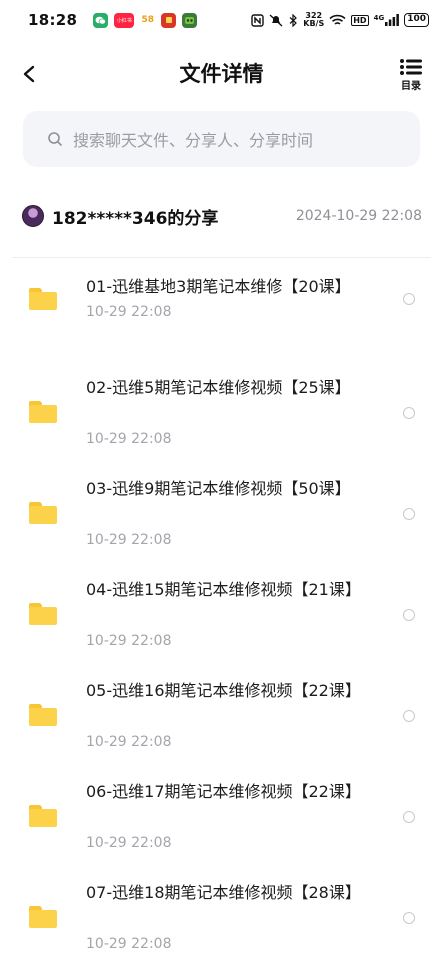 The width and height of the screenshot is (443, 960). I want to click on list-icon, so click(411, 67).